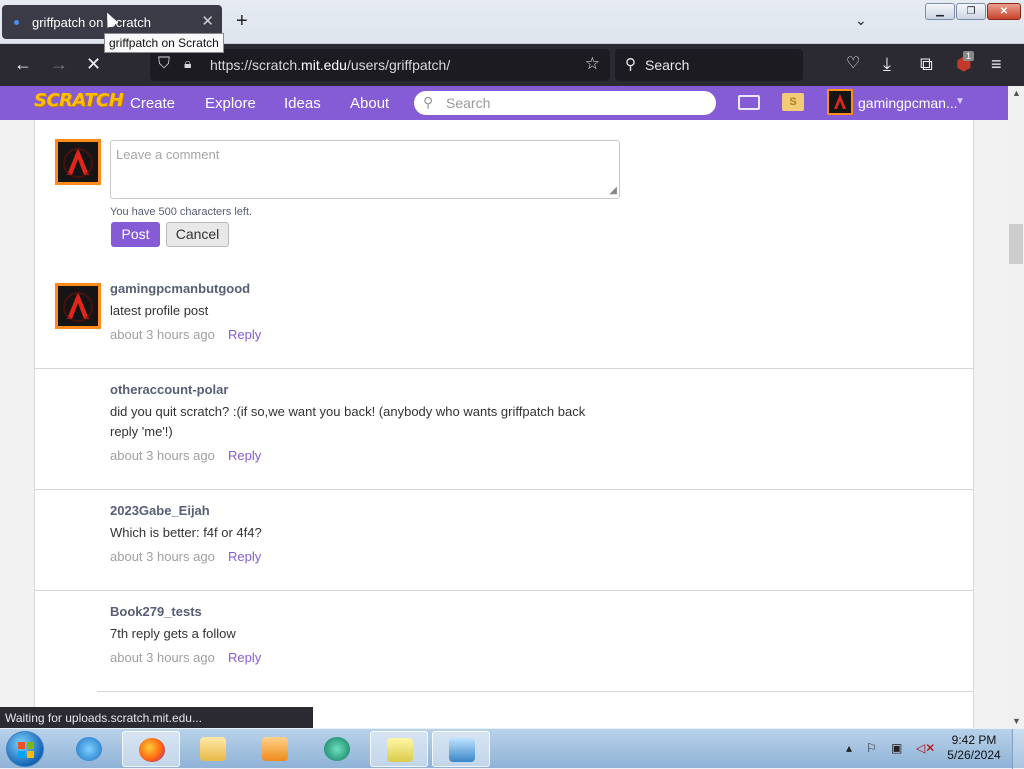 This screenshot has height=769, width=1024. I want to click on internet-explorer-icon, so click(89, 749).